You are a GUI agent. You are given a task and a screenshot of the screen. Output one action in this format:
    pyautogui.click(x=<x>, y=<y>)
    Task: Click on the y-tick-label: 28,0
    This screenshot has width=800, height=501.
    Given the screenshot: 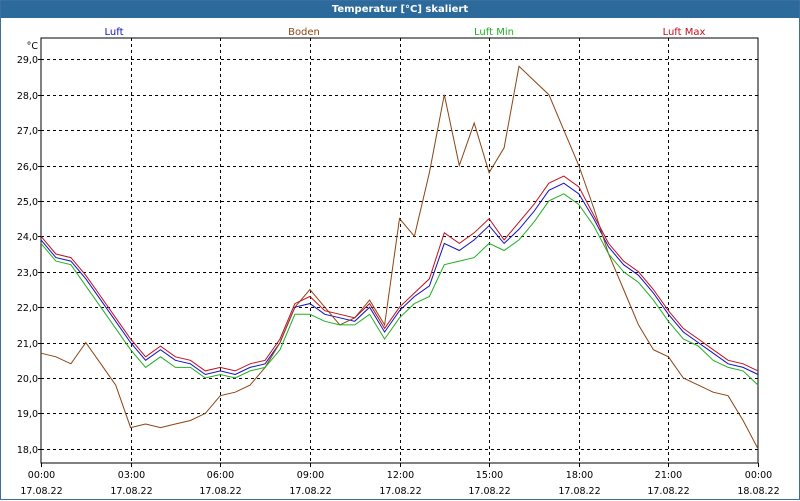 What is the action you would take?
    pyautogui.click(x=27, y=96)
    